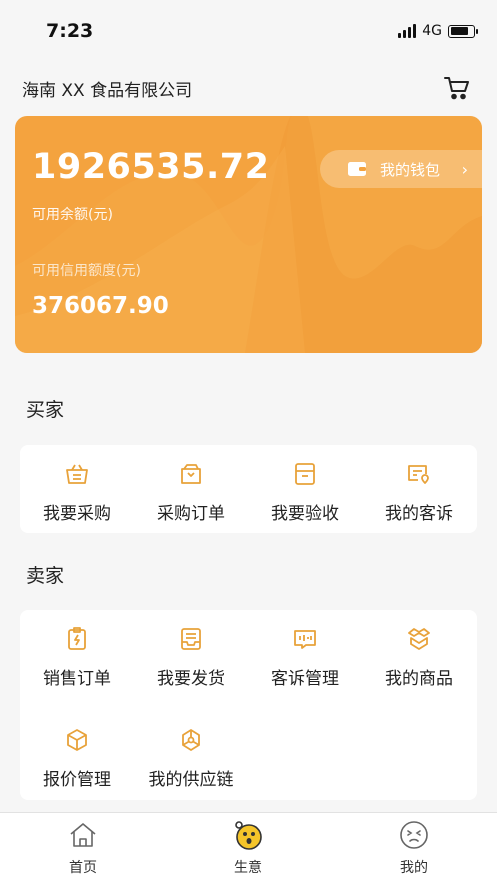  What do you see at coordinates (248, 88) in the screenshot?
I see `header: 海南 XX 食品有限公司` at bounding box center [248, 88].